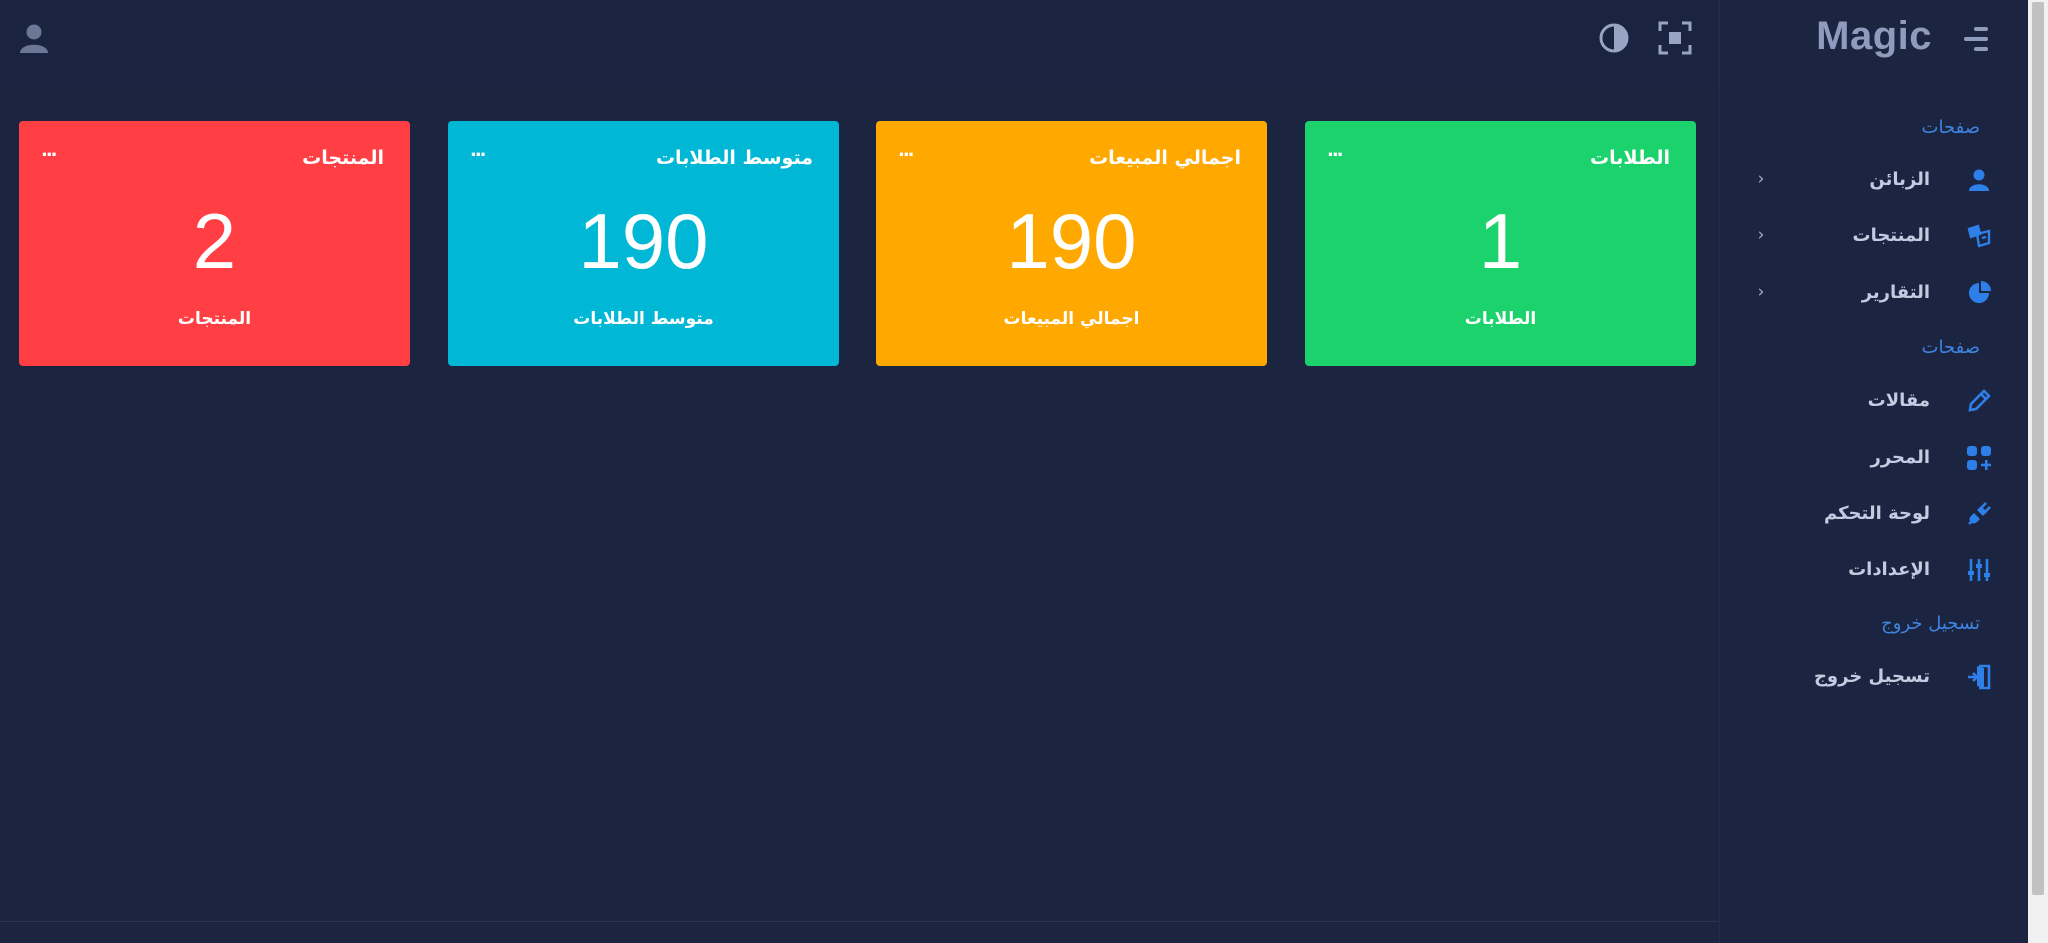 Image resolution: width=2048 pixels, height=943 pixels. Describe the element at coordinates (1900, 457) in the screenshot. I see `sidebar-item-label: المحرر` at that location.